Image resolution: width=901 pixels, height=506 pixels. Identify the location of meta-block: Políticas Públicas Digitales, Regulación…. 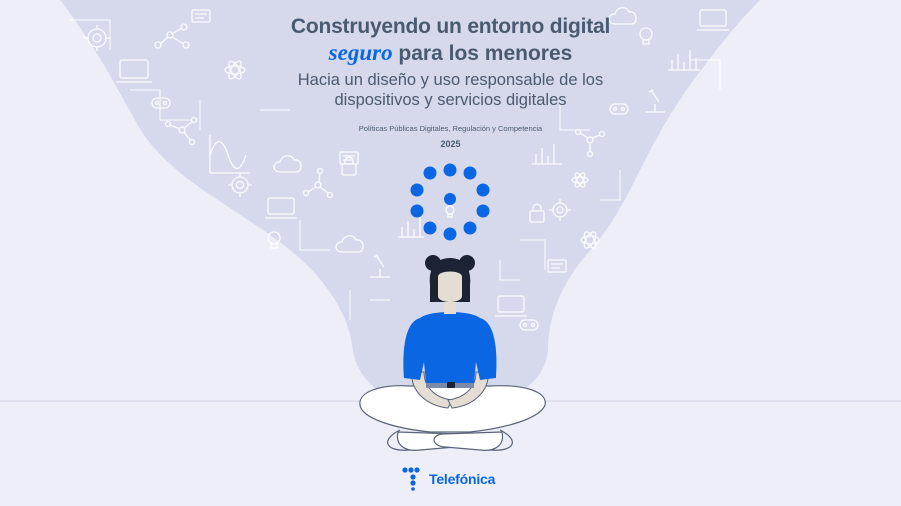
(450, 136).